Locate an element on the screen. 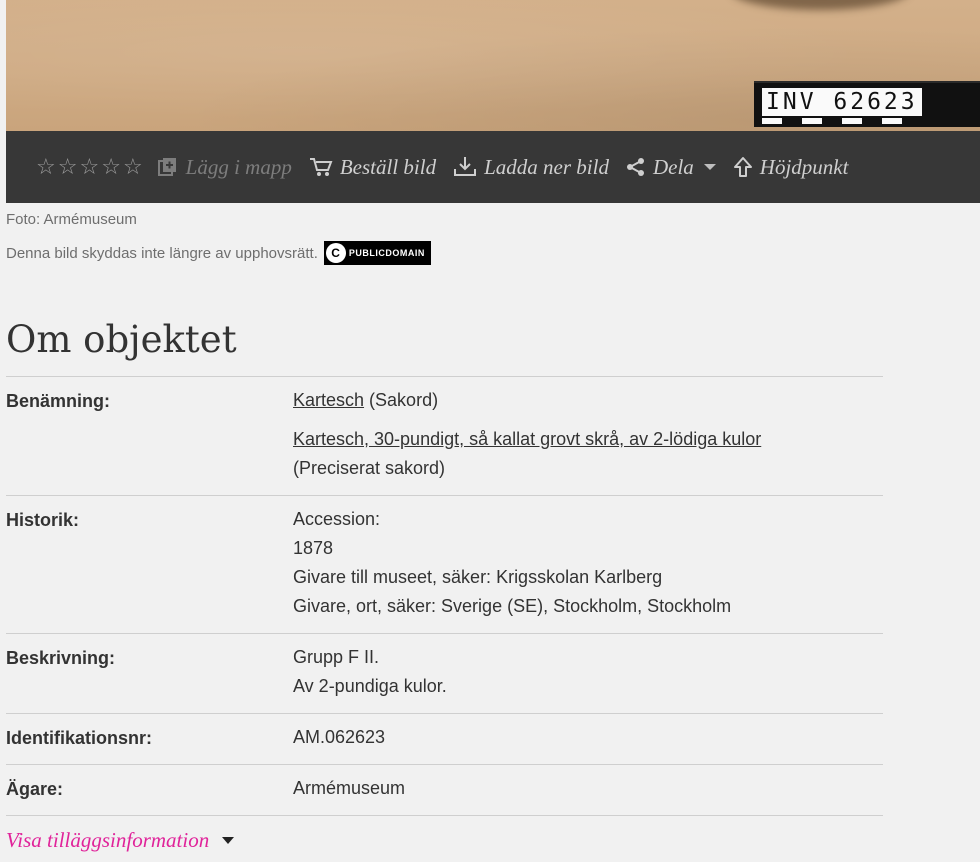 This screenshot has height=862, width=980. rating-star-4: ☆ is located at coordinates (111, 167).